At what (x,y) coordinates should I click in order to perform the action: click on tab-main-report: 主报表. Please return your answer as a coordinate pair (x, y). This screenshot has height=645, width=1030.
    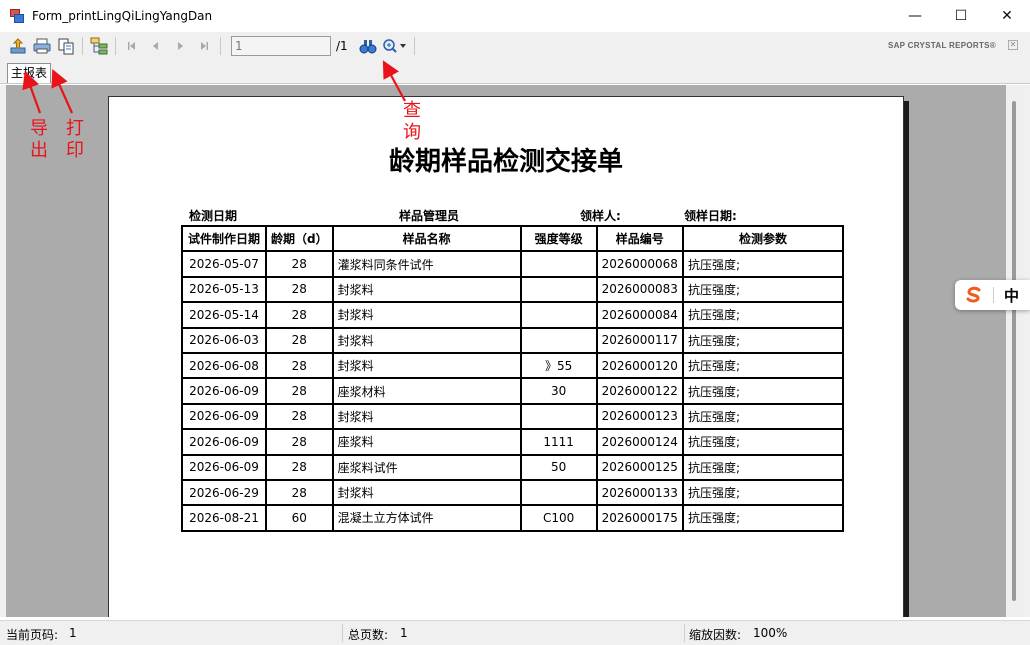
    Looking at the image, I should click on (29, 73).